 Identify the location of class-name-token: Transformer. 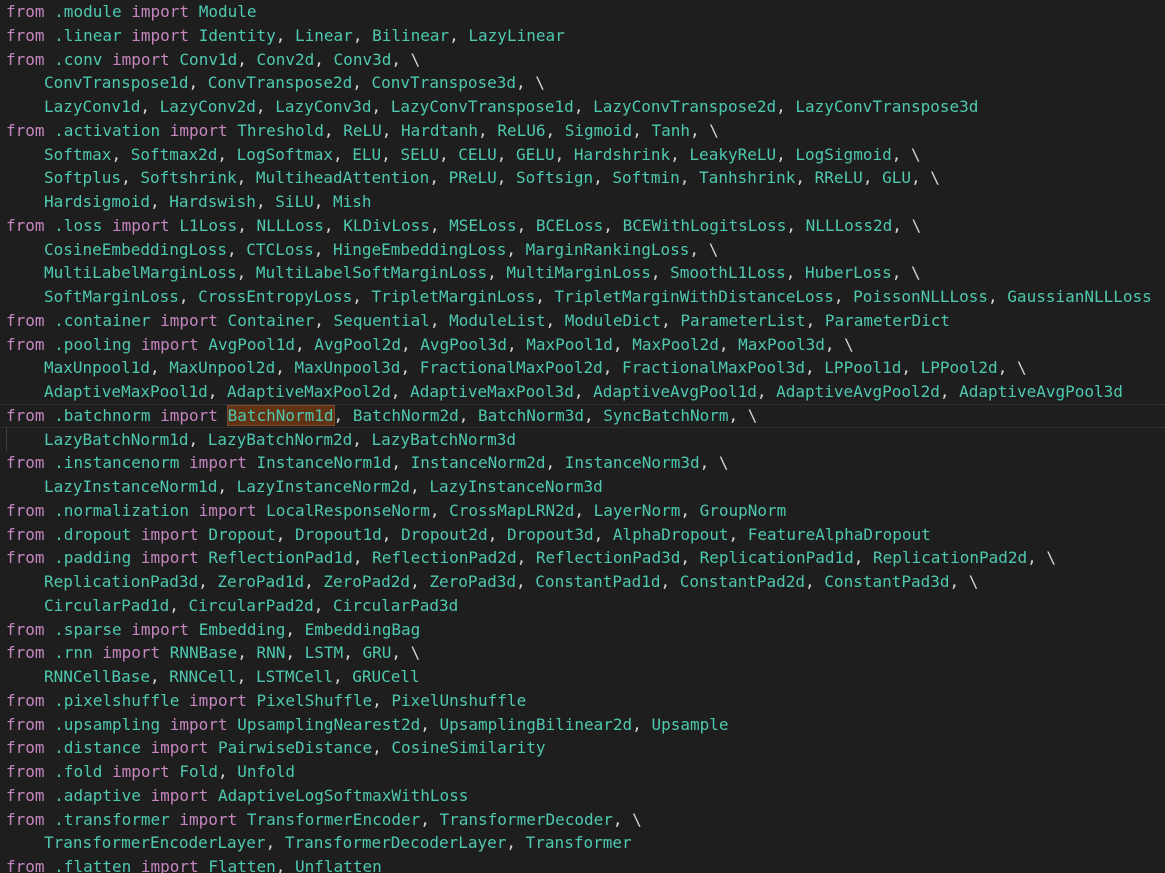
(579, 842).